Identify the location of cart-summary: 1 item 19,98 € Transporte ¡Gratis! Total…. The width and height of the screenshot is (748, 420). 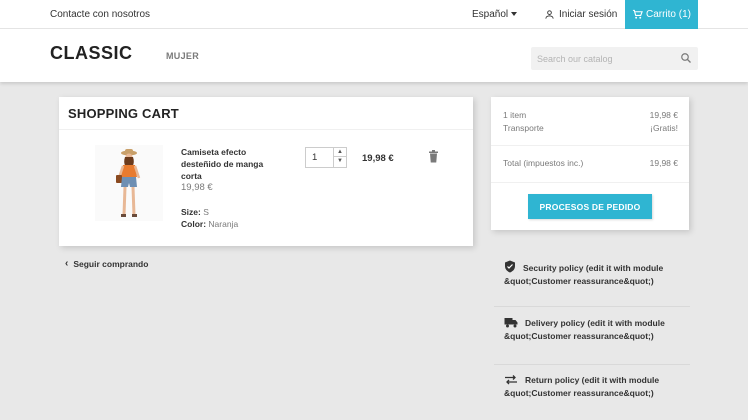
(590, 163).